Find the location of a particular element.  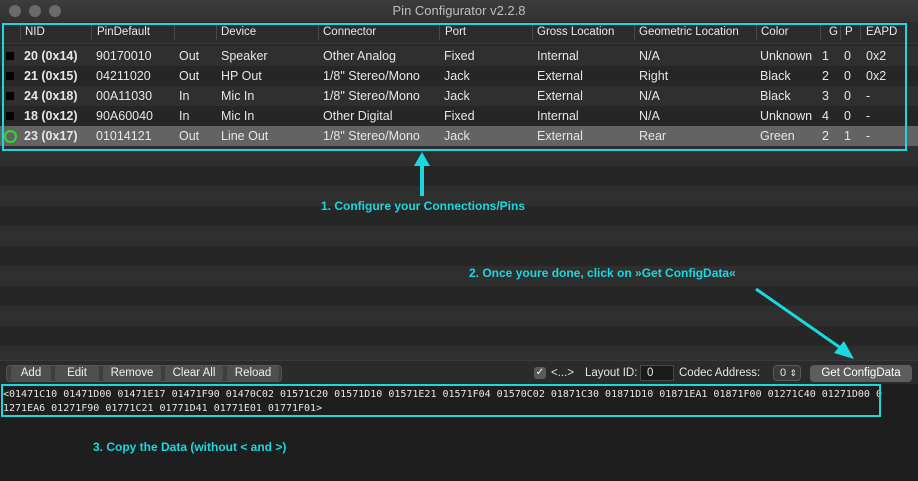

reload-button: Reload is located at coordinates (253, 373).